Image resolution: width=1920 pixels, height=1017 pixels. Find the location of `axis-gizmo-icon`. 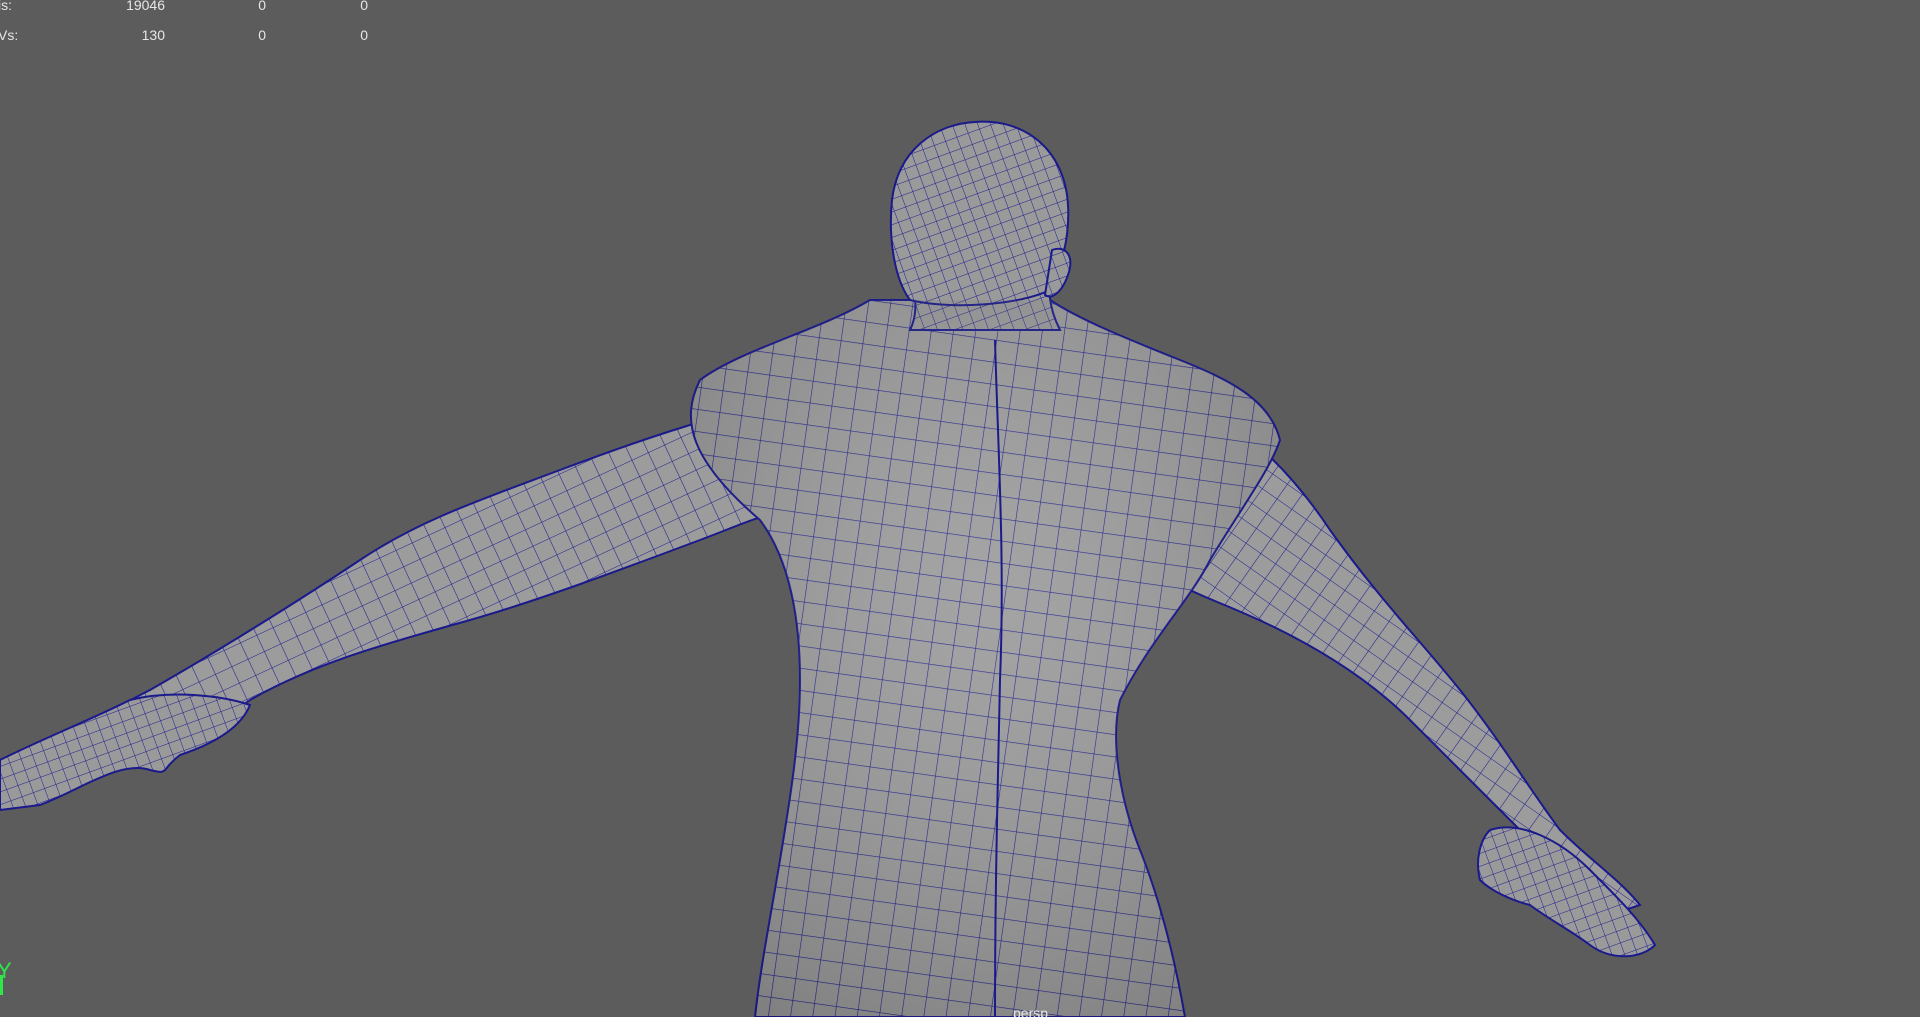

axis-gizmo-icon is located at coordinates (1, 985).